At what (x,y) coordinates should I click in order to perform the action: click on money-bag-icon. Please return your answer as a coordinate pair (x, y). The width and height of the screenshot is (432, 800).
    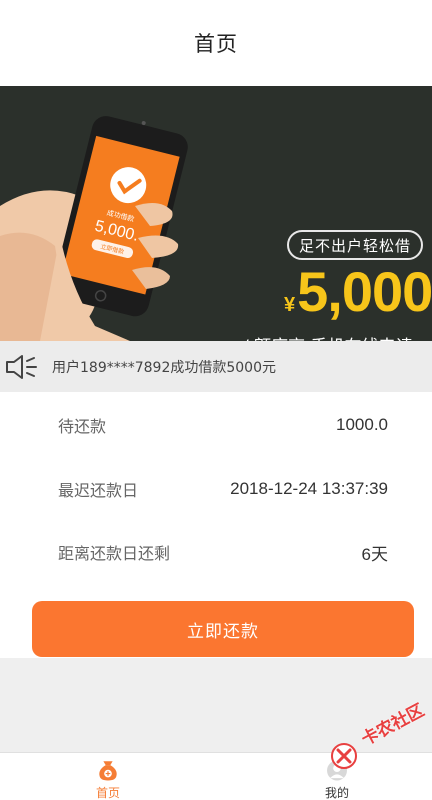
    Looking at the image, I should click on (108, 771).